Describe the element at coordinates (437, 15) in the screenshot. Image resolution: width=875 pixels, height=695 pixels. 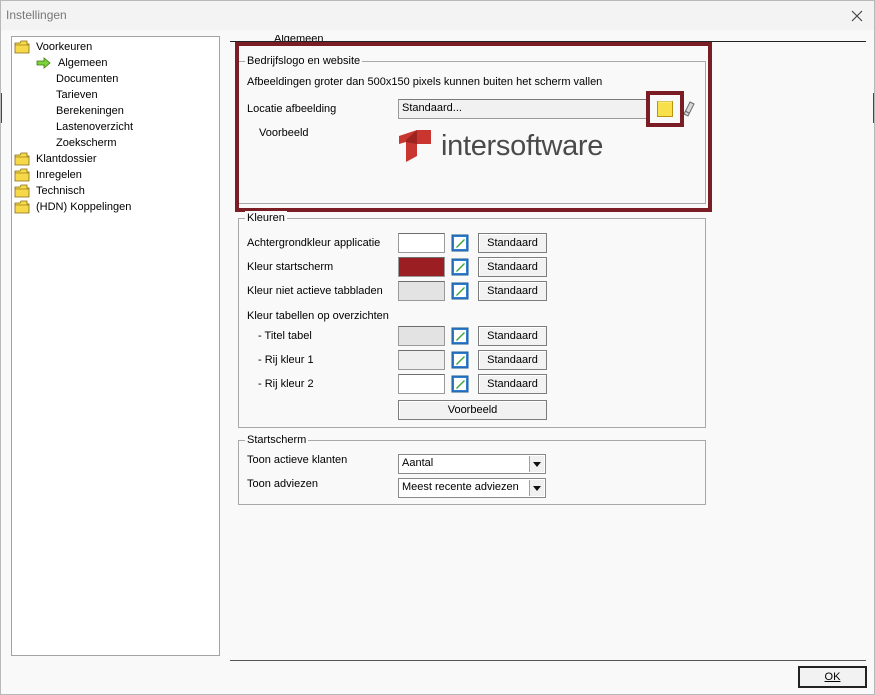
I see `title-bar: Instellingen` at that location.